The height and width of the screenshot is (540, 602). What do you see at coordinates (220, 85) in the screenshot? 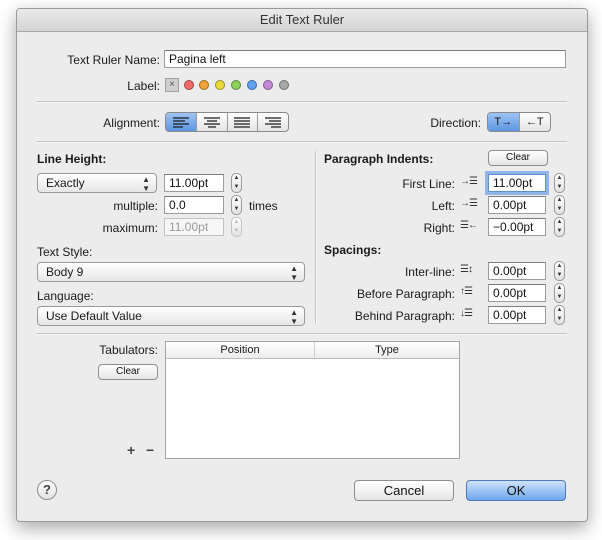
I see `label-color-yellow` at bounding box center [220, 85].